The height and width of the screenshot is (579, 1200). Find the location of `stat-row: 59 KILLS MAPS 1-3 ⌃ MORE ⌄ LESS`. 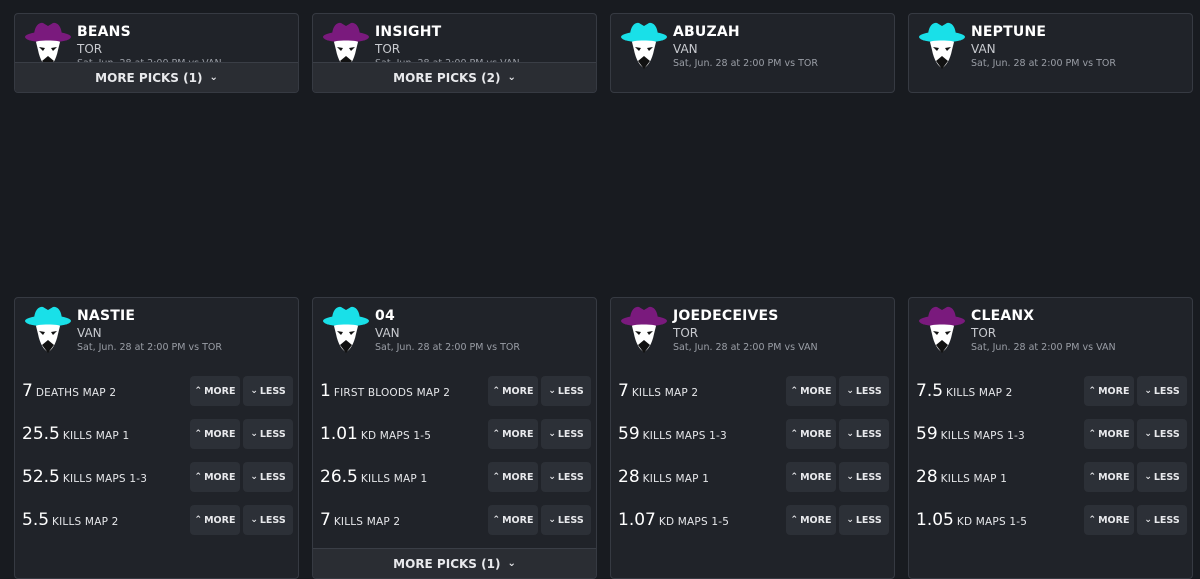

stat-row: 59 KILLS MAPS 1-3 ⌃ MORE ⌄ LESS is located at coordinates (752, 435).